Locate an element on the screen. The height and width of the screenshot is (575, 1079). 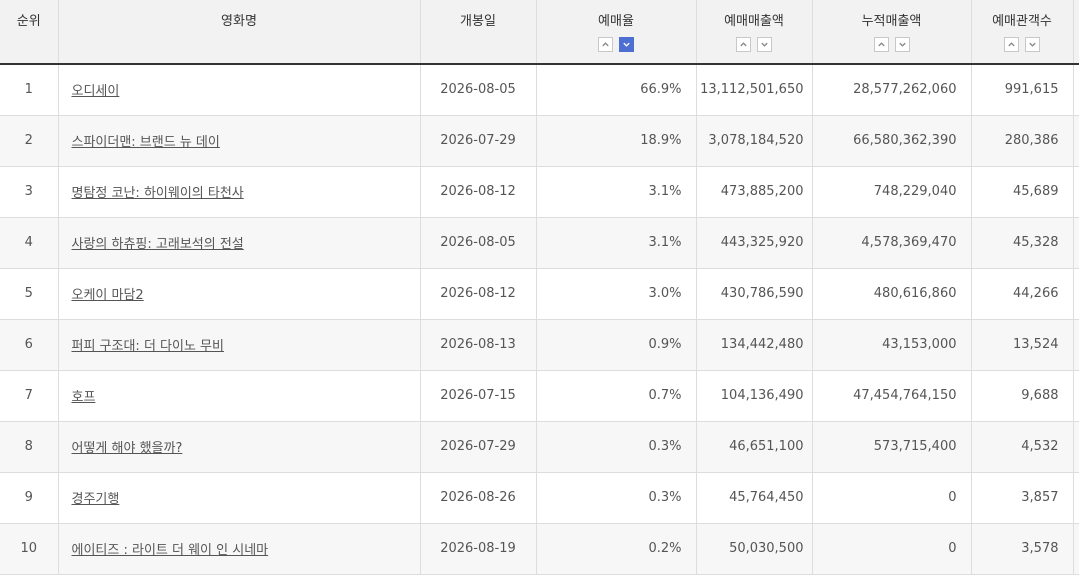
rate-sort-desc-button is located at coordinates (626, 44).